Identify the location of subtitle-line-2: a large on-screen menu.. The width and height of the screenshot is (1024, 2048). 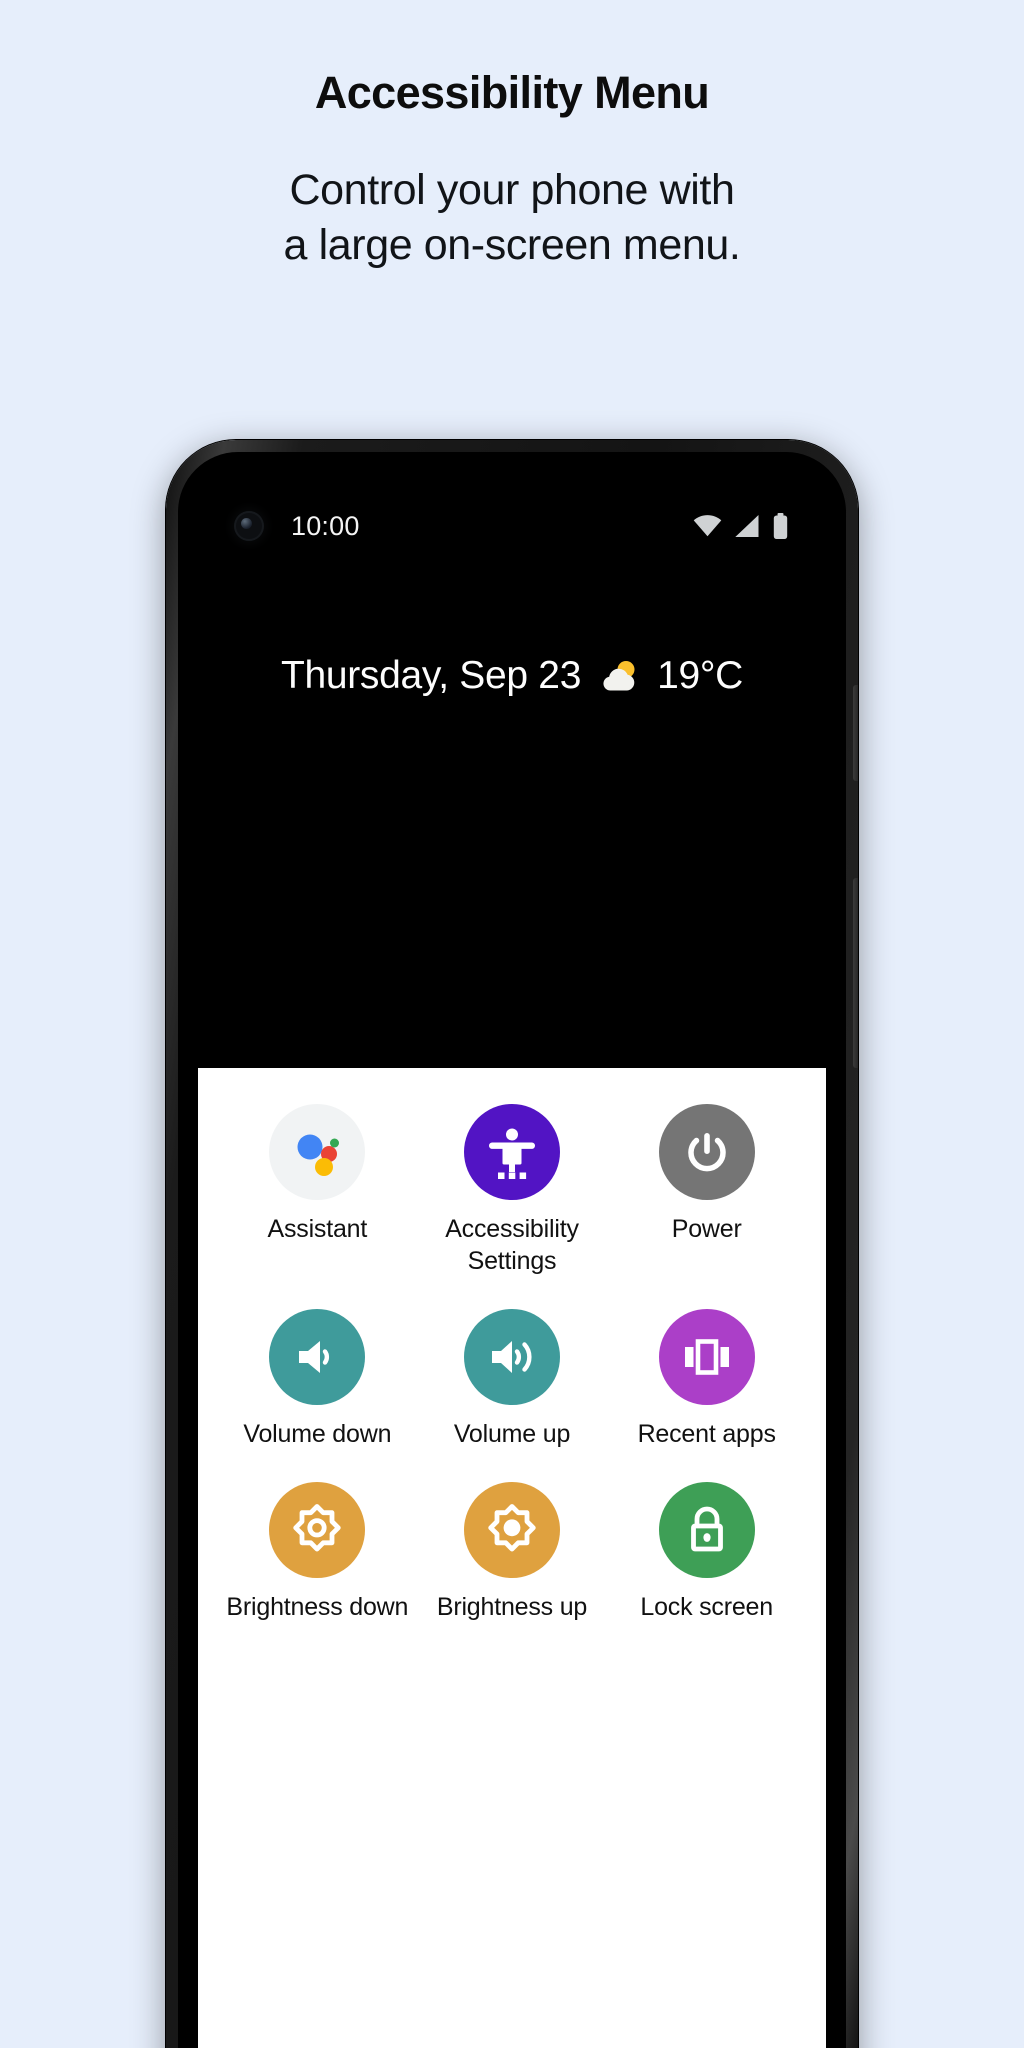
(512, 244).